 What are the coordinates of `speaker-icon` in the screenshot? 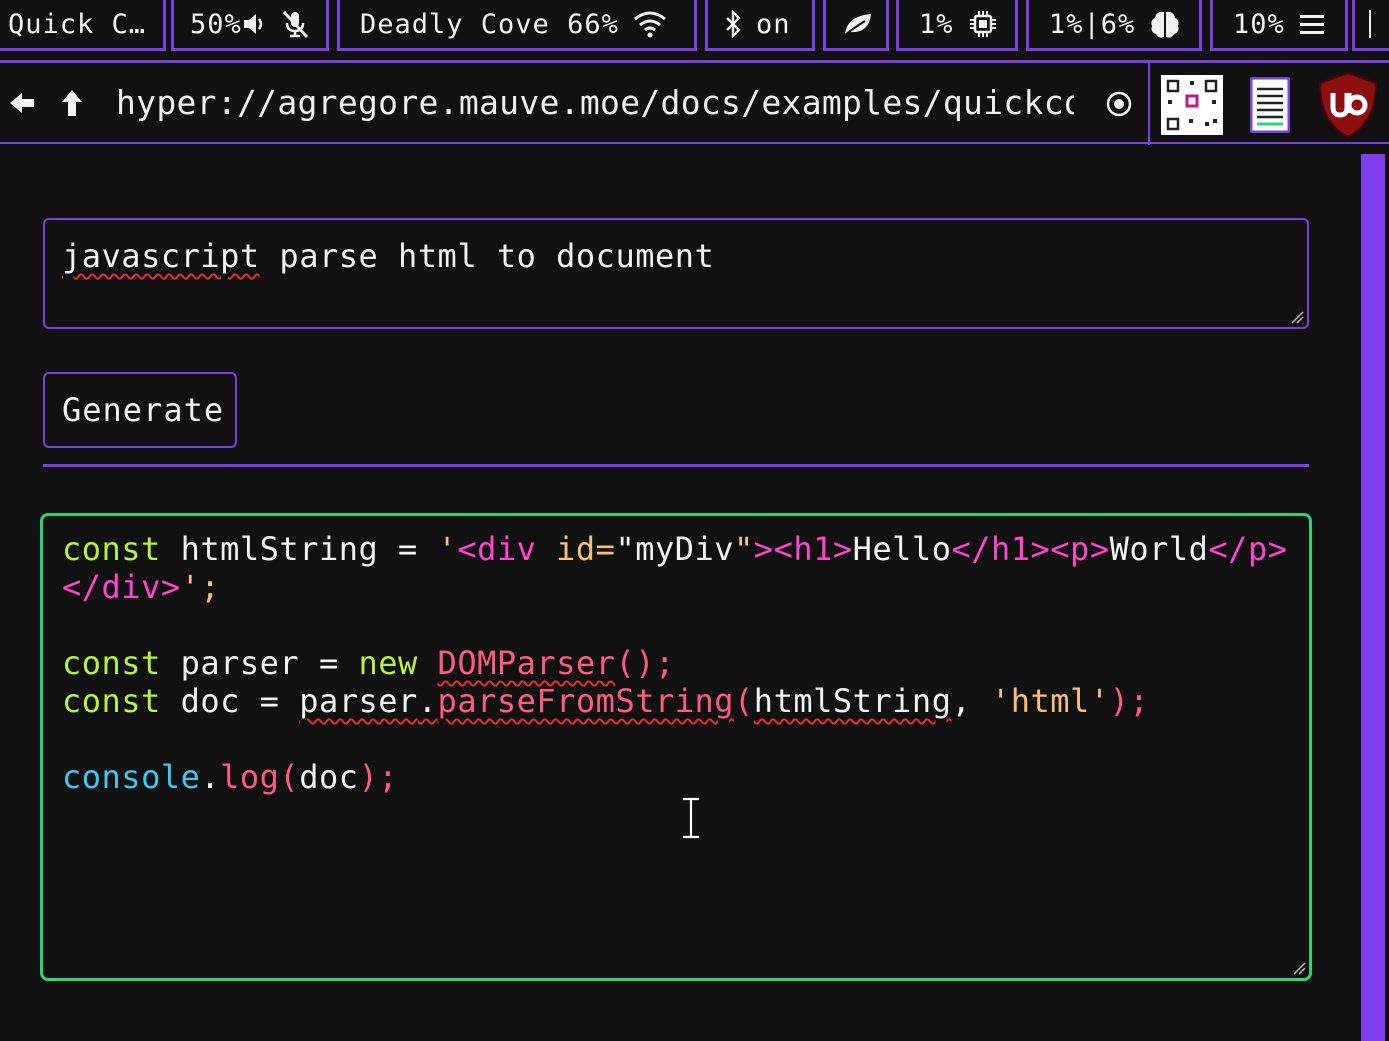 It's located at (253, 24).